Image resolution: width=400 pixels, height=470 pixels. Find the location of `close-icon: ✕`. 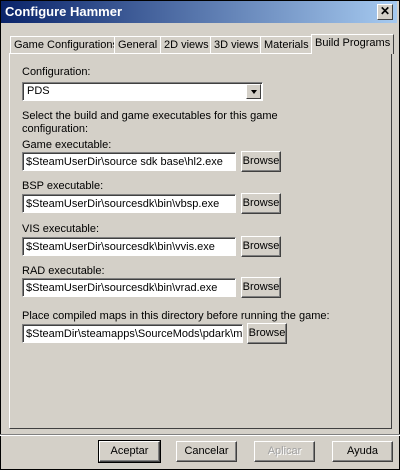

close-icon: ✕ is located at coordinates (385, 12).